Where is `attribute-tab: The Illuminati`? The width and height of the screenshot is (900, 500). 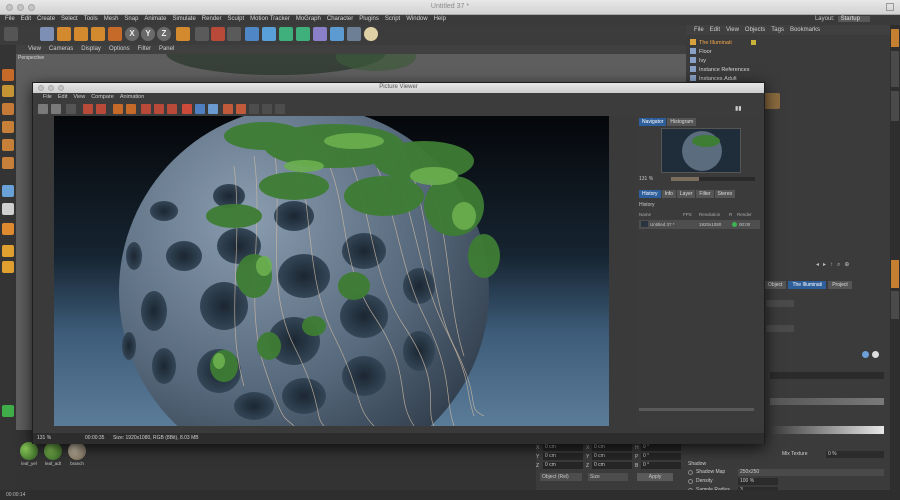
attribute-tab: The Illuminati is located at coordinates (807, 285).